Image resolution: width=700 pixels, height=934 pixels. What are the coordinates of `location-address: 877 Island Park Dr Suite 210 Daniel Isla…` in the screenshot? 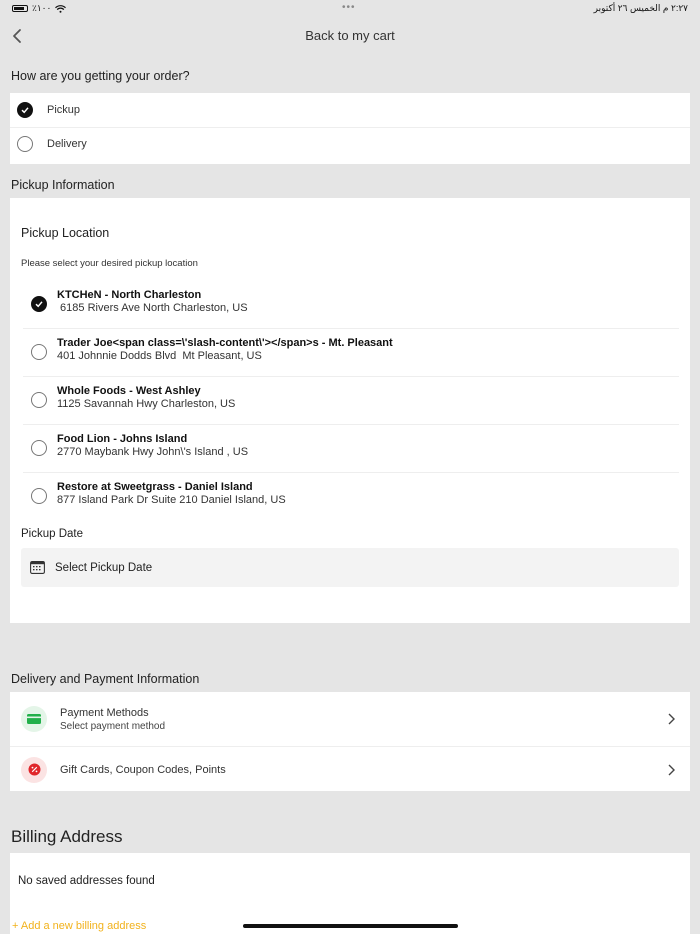 It's located at (171, 500).